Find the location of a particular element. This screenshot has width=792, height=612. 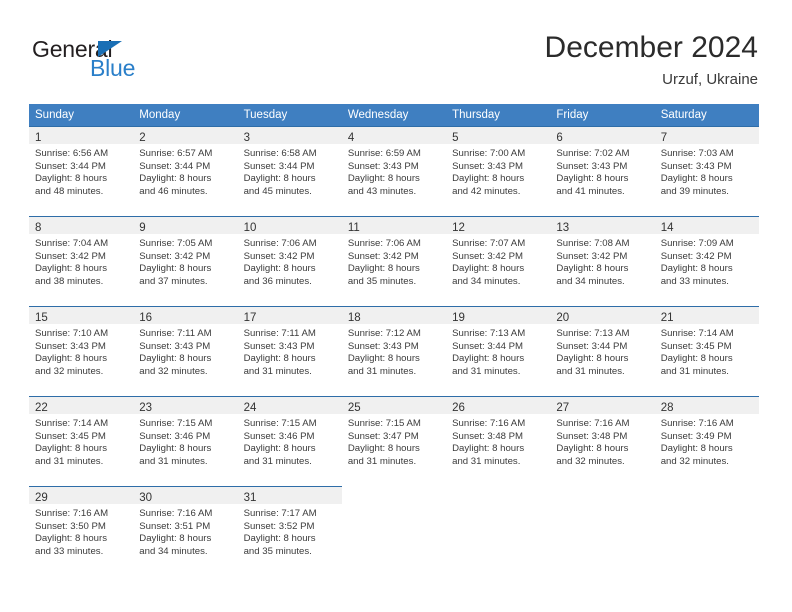

day-number-band: 15 is located at coordinates (81, 315).